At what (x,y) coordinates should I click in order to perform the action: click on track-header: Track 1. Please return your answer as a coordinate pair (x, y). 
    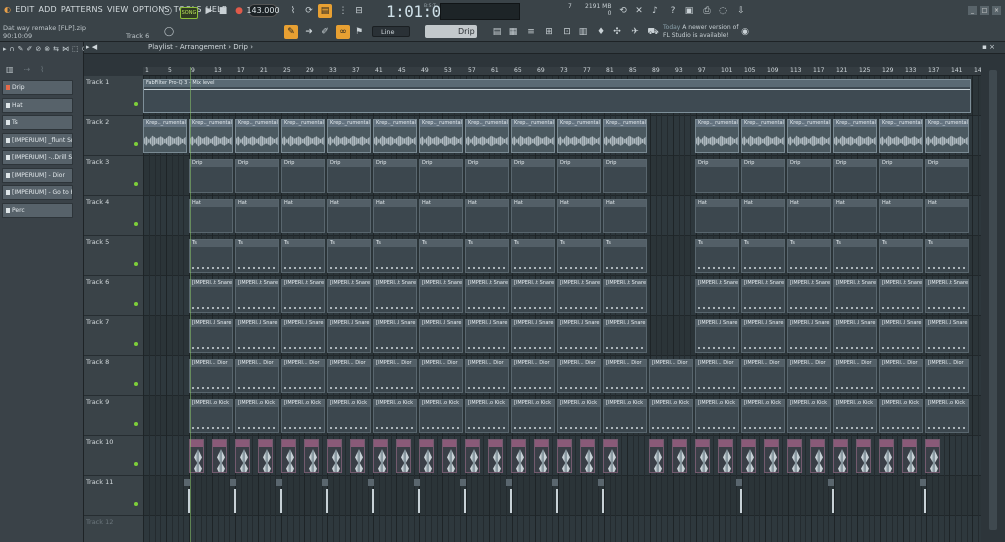
    Looking at the image, I should click on (113, 96).